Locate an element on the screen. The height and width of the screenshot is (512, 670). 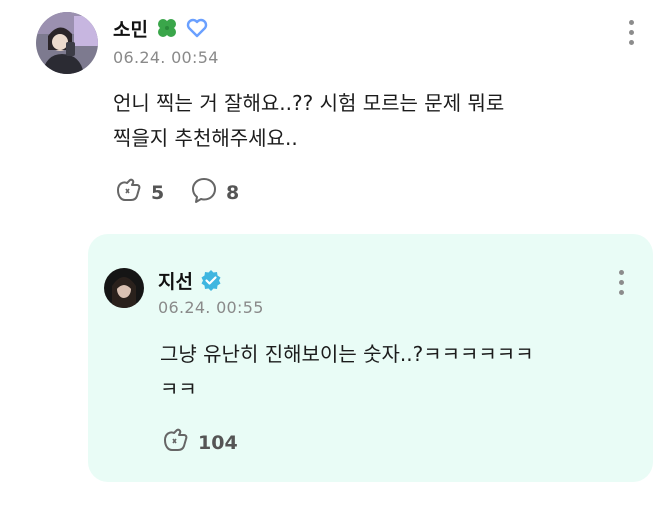
reply-like-button: 104 is located at coordinates (199, 442).